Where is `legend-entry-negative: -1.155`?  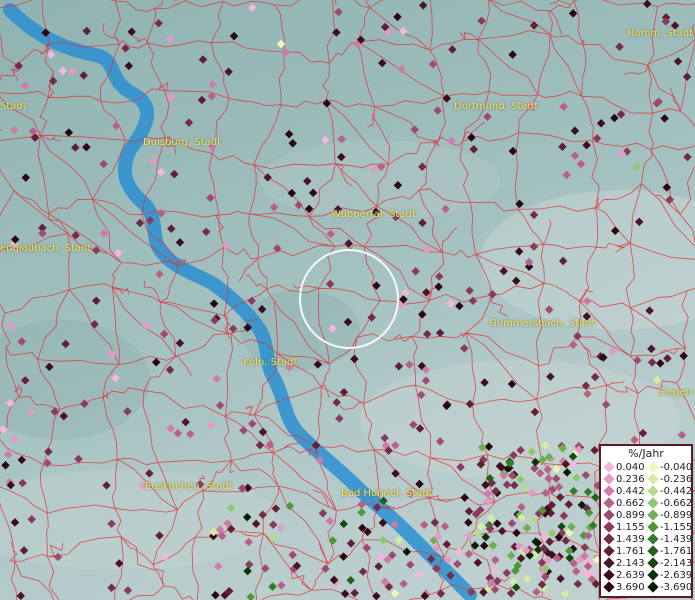
legend-entry-negative: -1.155 is located at coordinates (668, 527).